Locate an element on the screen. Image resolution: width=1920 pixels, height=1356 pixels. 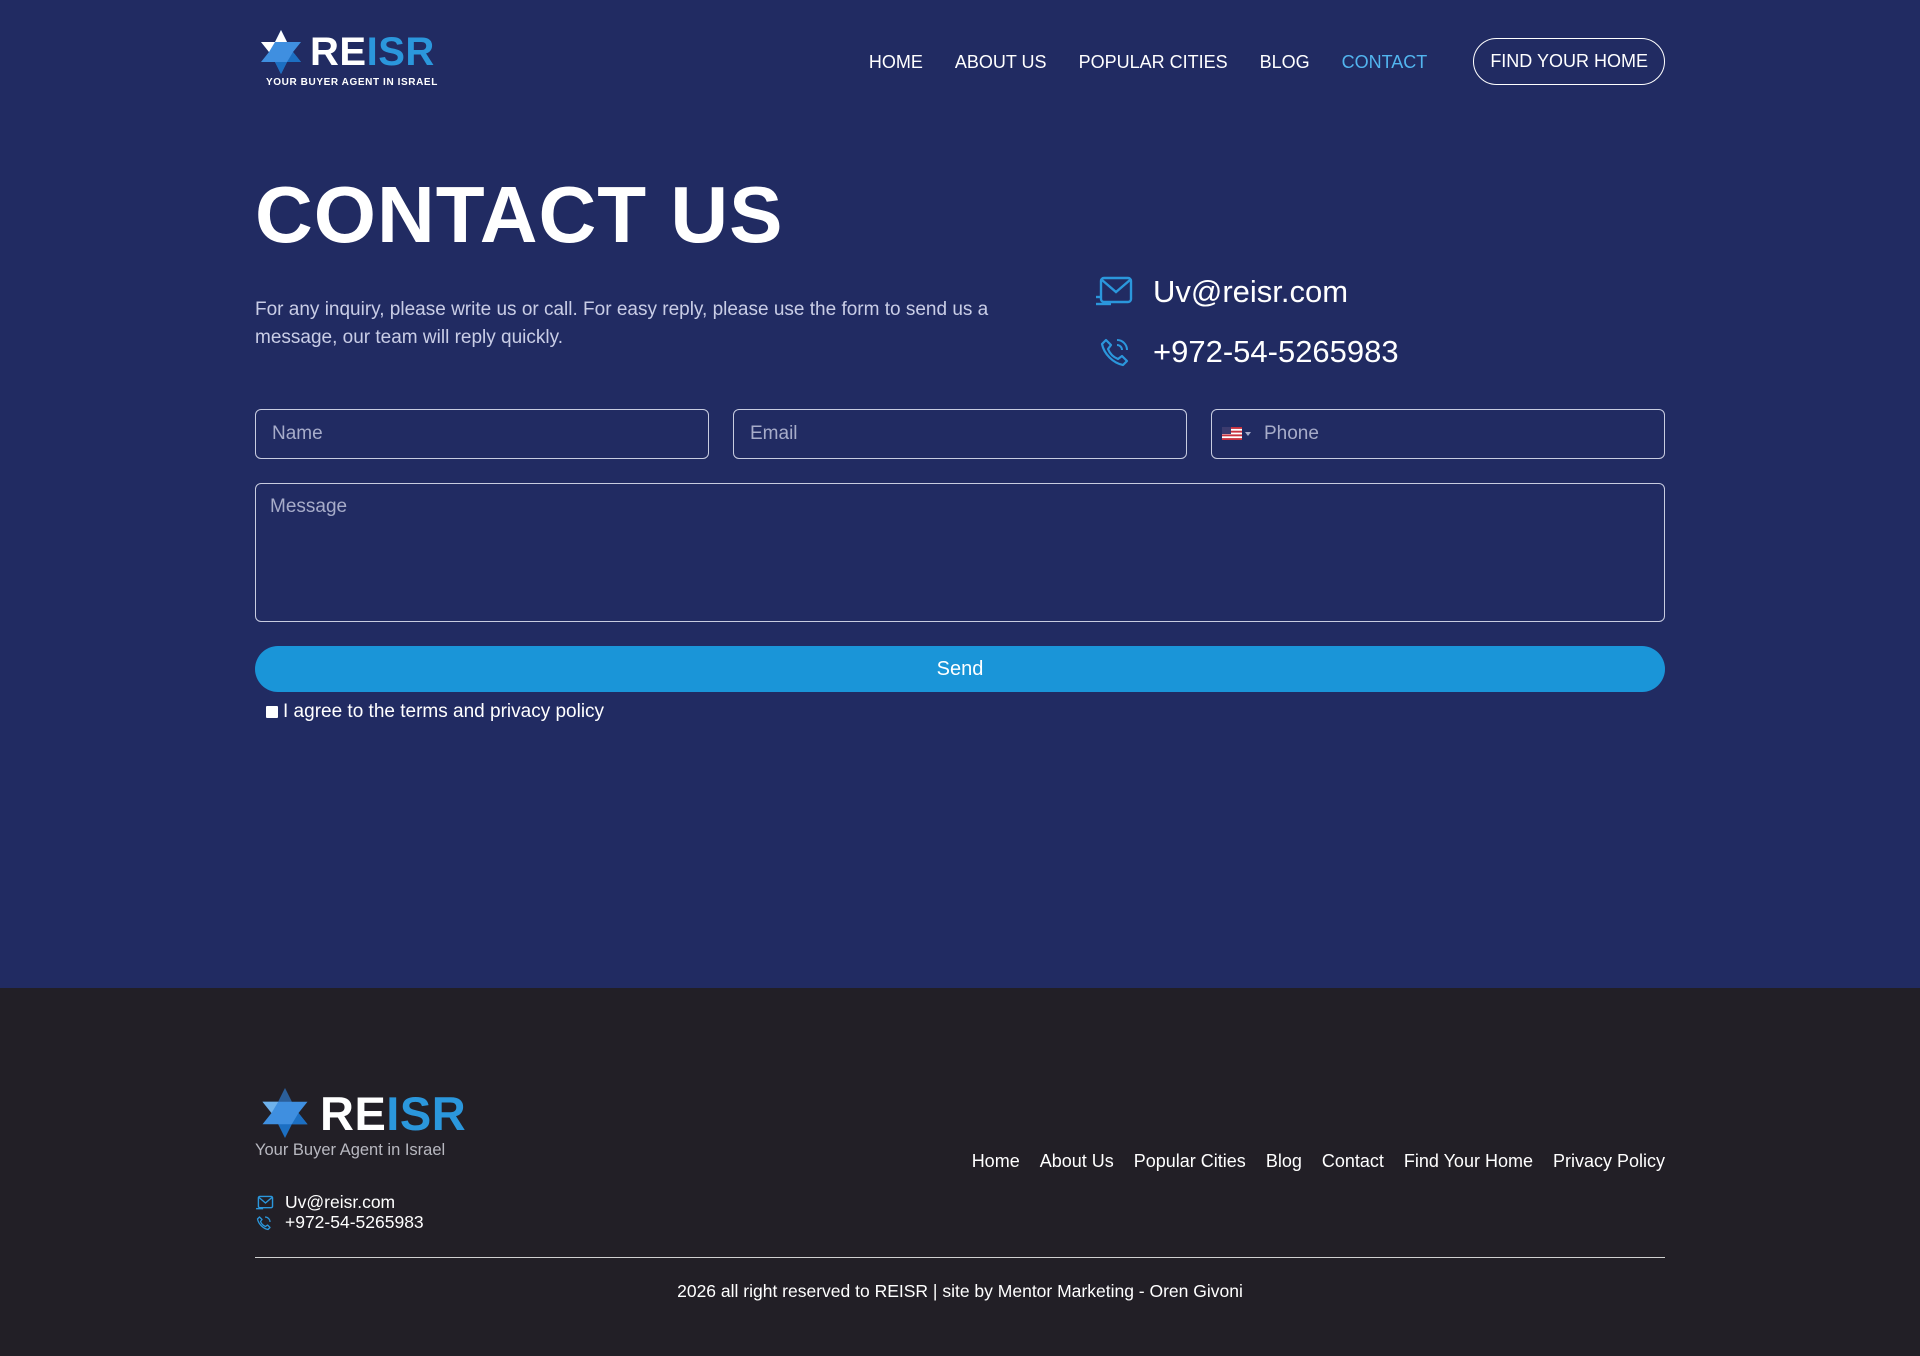
footer-nav-privacy-policy: Privacy Policy is located at coordinates (1609, 1161).